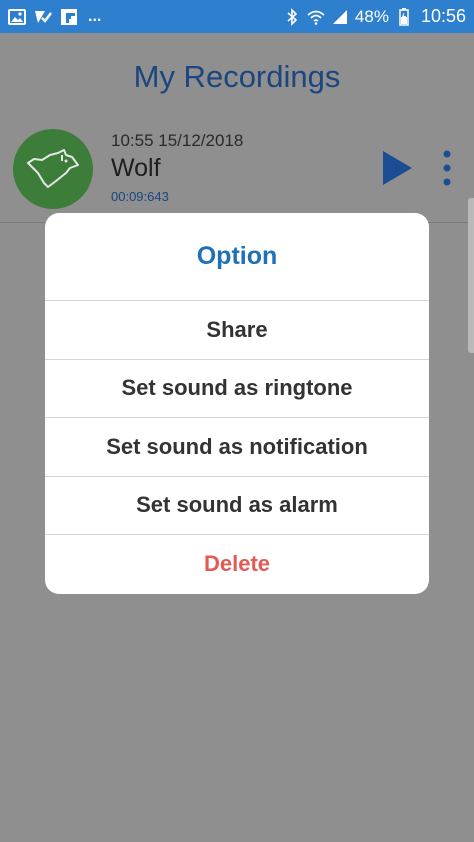  I want to click on set-ringtone-option: Set sound as ringtone, so click(237, 389).